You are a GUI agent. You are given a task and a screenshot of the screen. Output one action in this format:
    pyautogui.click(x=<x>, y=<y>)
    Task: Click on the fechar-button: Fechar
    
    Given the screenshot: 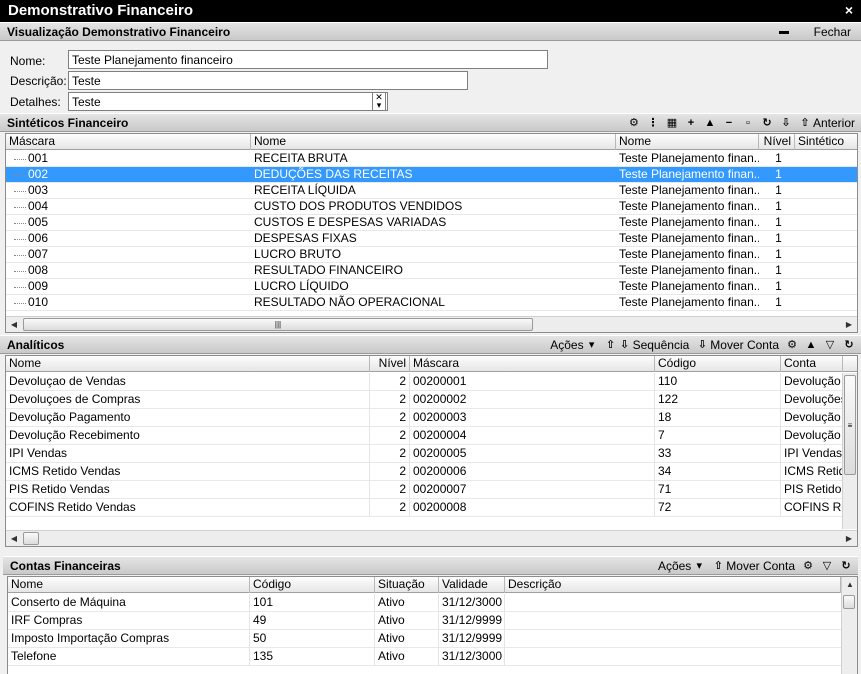 What is the action you would take?
    pyautogui.click(x=832, y=32)
    